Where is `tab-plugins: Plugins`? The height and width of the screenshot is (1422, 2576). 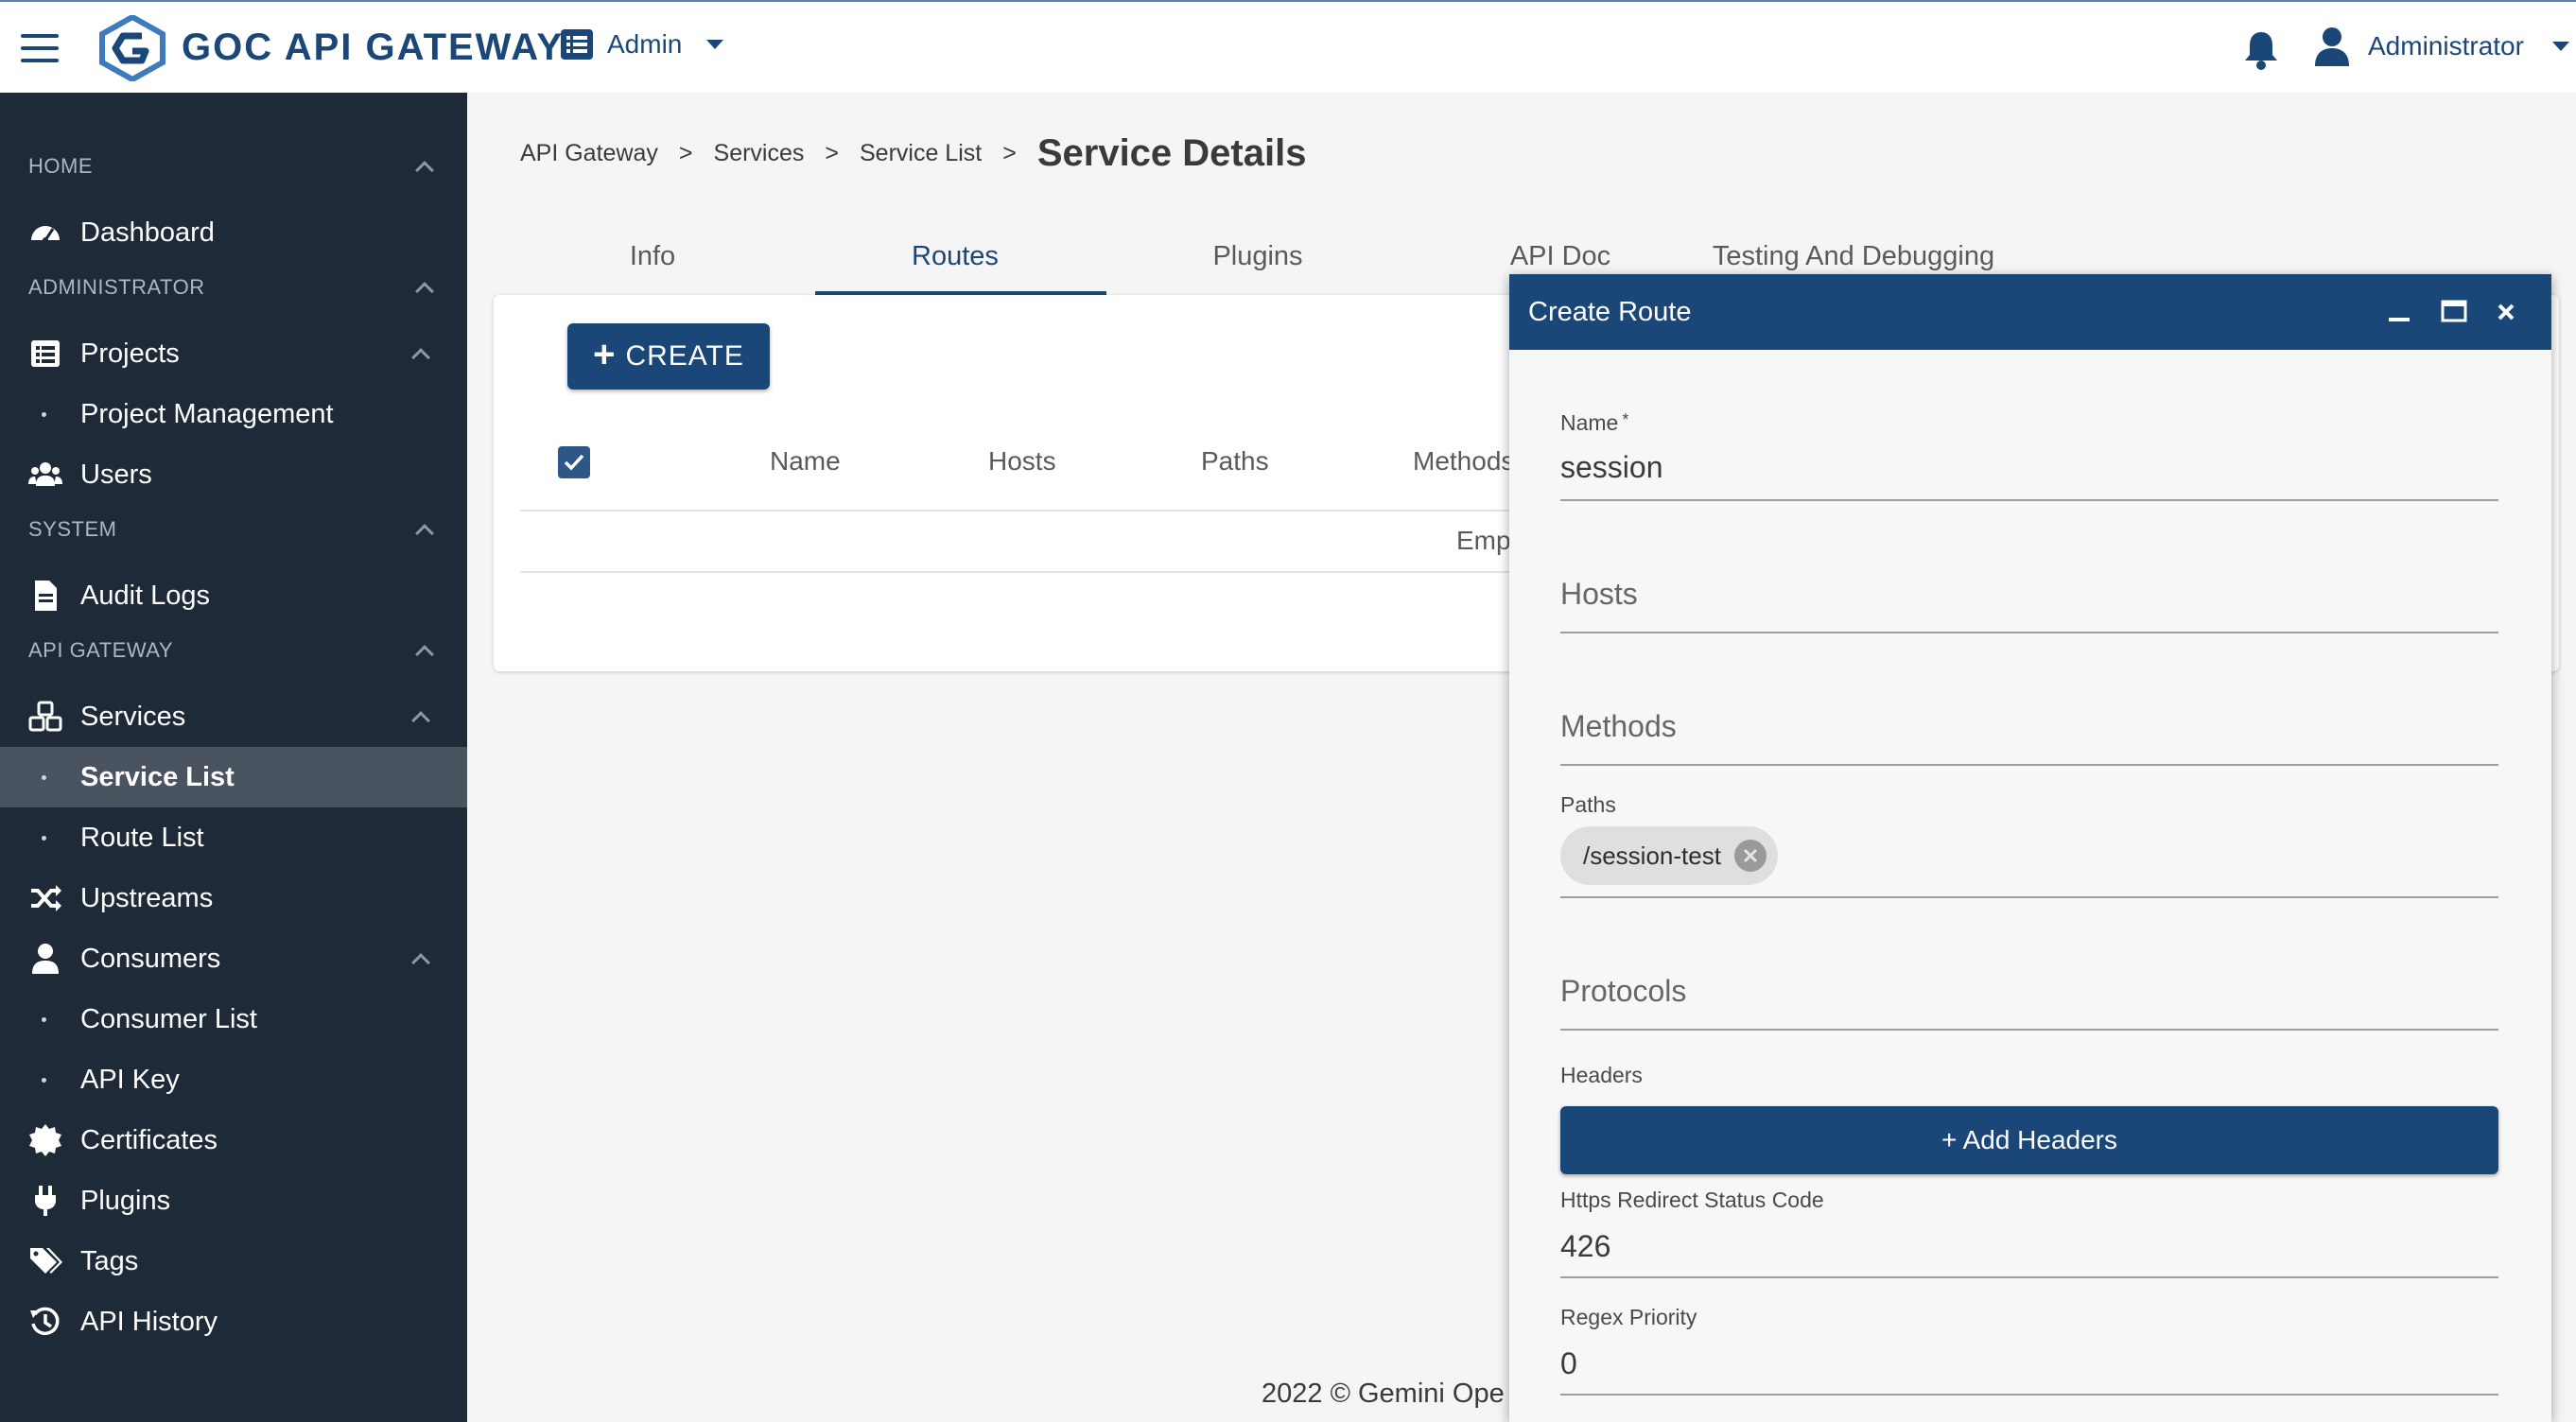 tab-plugins: Plugins is located at coordinates (1257, 256).